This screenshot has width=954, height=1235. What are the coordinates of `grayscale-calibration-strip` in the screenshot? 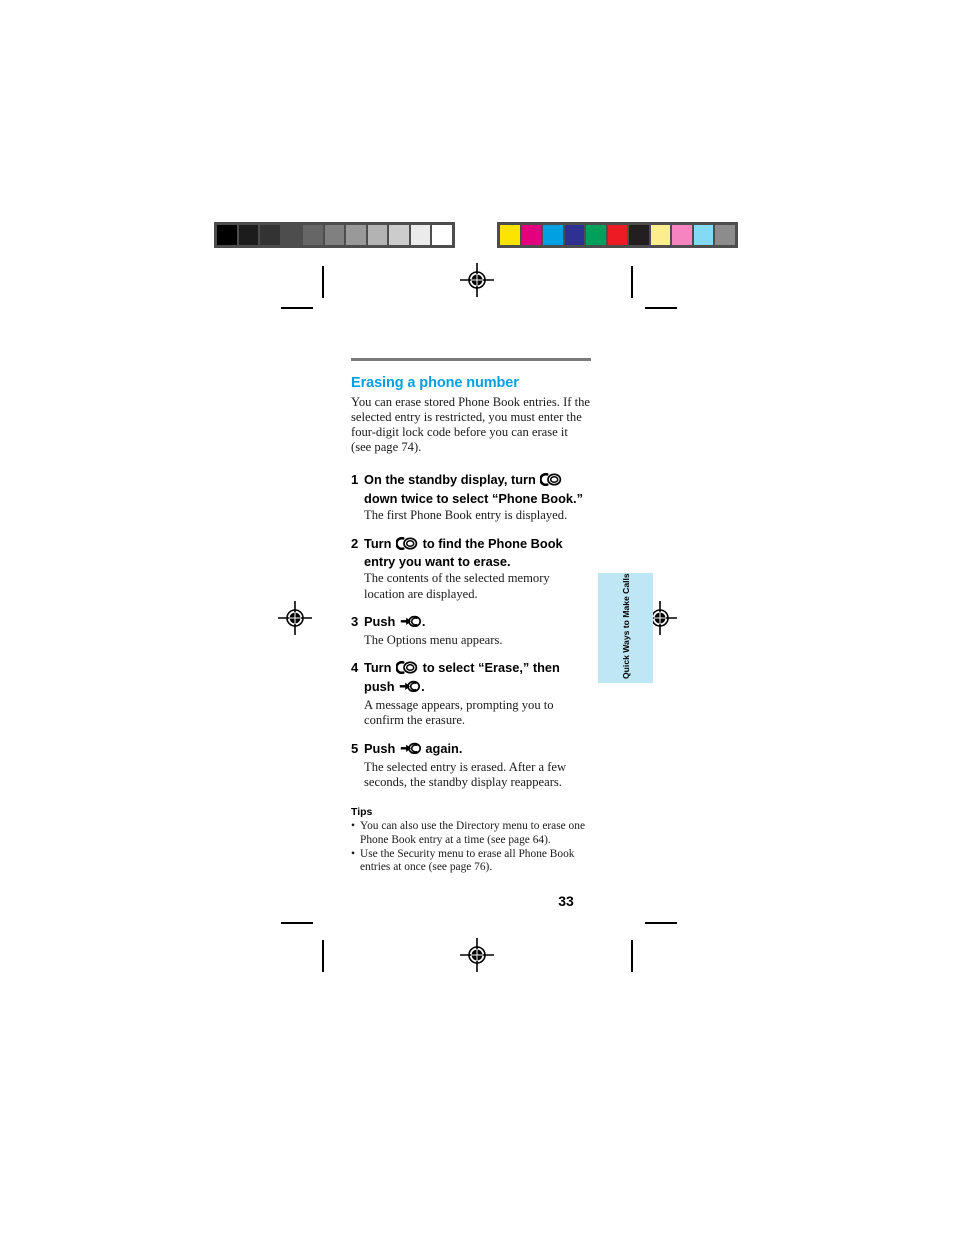 It's located at (334, 235).